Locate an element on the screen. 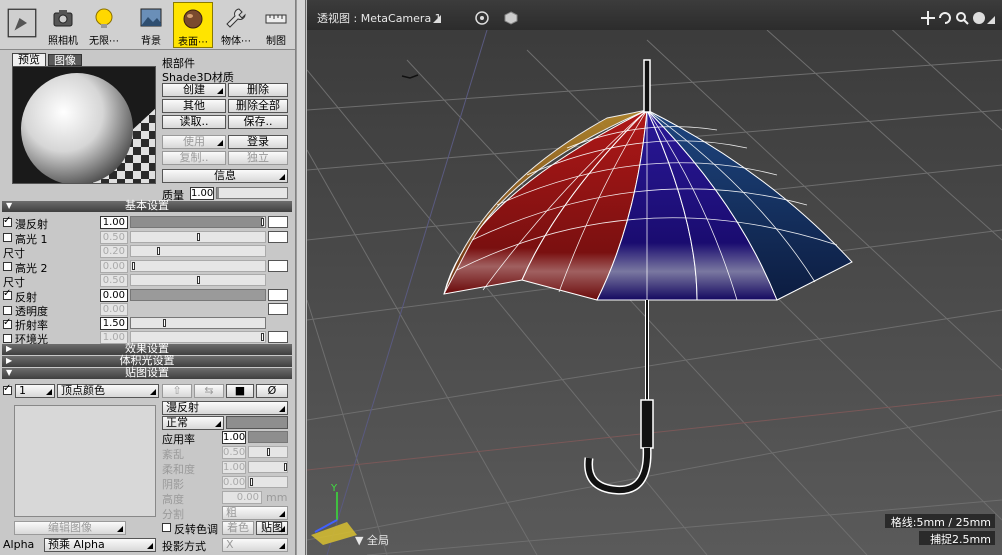 The image size is (1002, 555). global-coordinate-toggle: ▼ 全局 is located at coordinates (372, 540).